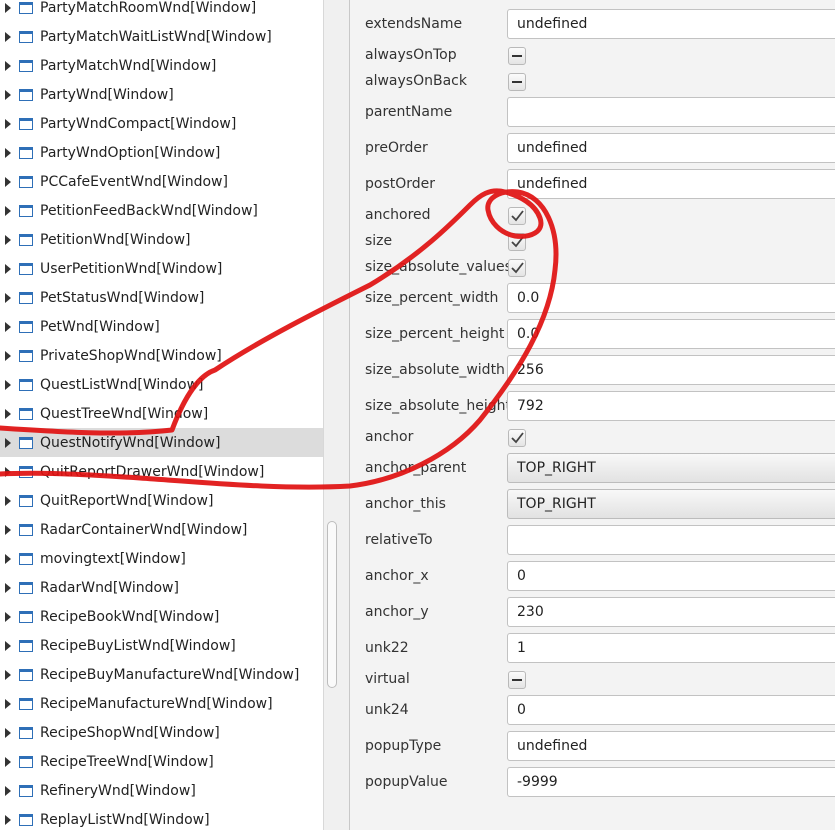 The width and height of the screenshot is (835, 830). What do you see at coordinates (161, 384) in the screenshot?
I see `tree-item: QuestListWnd[Window]` at bounding box center [161, 384].